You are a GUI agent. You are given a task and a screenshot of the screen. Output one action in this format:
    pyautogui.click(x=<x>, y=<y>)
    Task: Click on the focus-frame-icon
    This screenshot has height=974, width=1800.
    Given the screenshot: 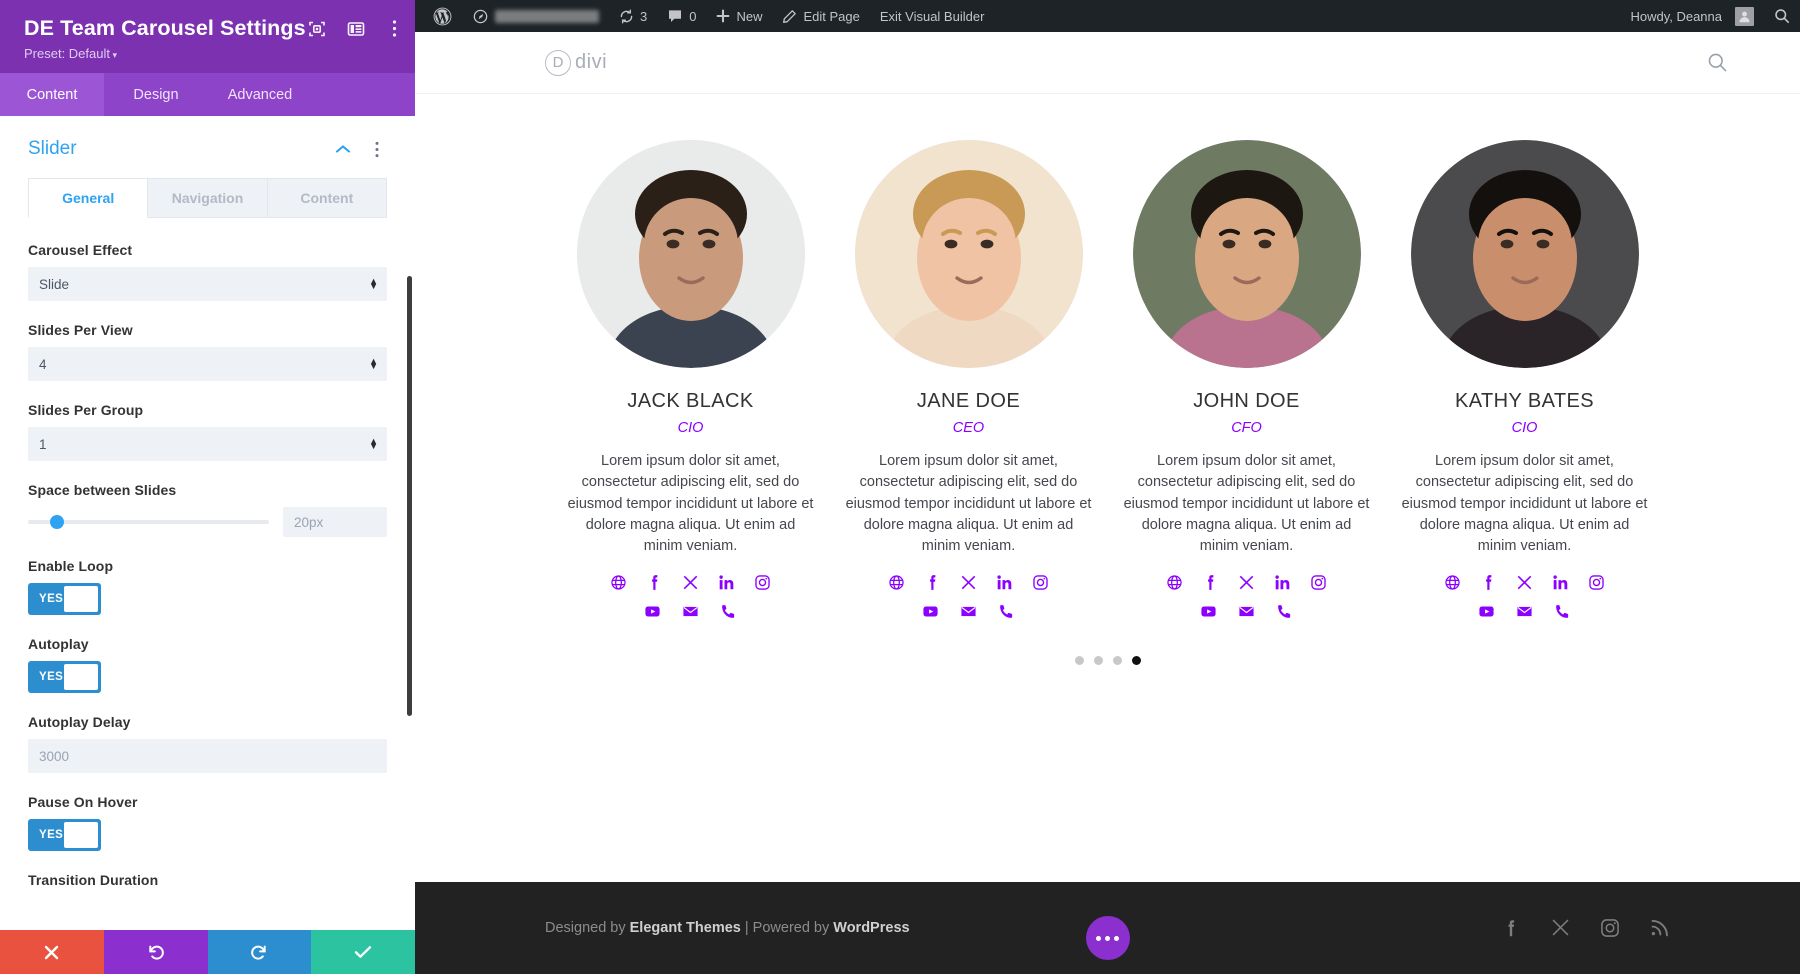 What is the action you would take?
    pyautogui.click(x=317, y=29)
    